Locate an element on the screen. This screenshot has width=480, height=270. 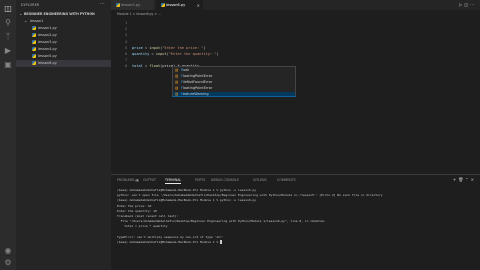
file-item: lesson3.py is located at coordinates (63, 42).